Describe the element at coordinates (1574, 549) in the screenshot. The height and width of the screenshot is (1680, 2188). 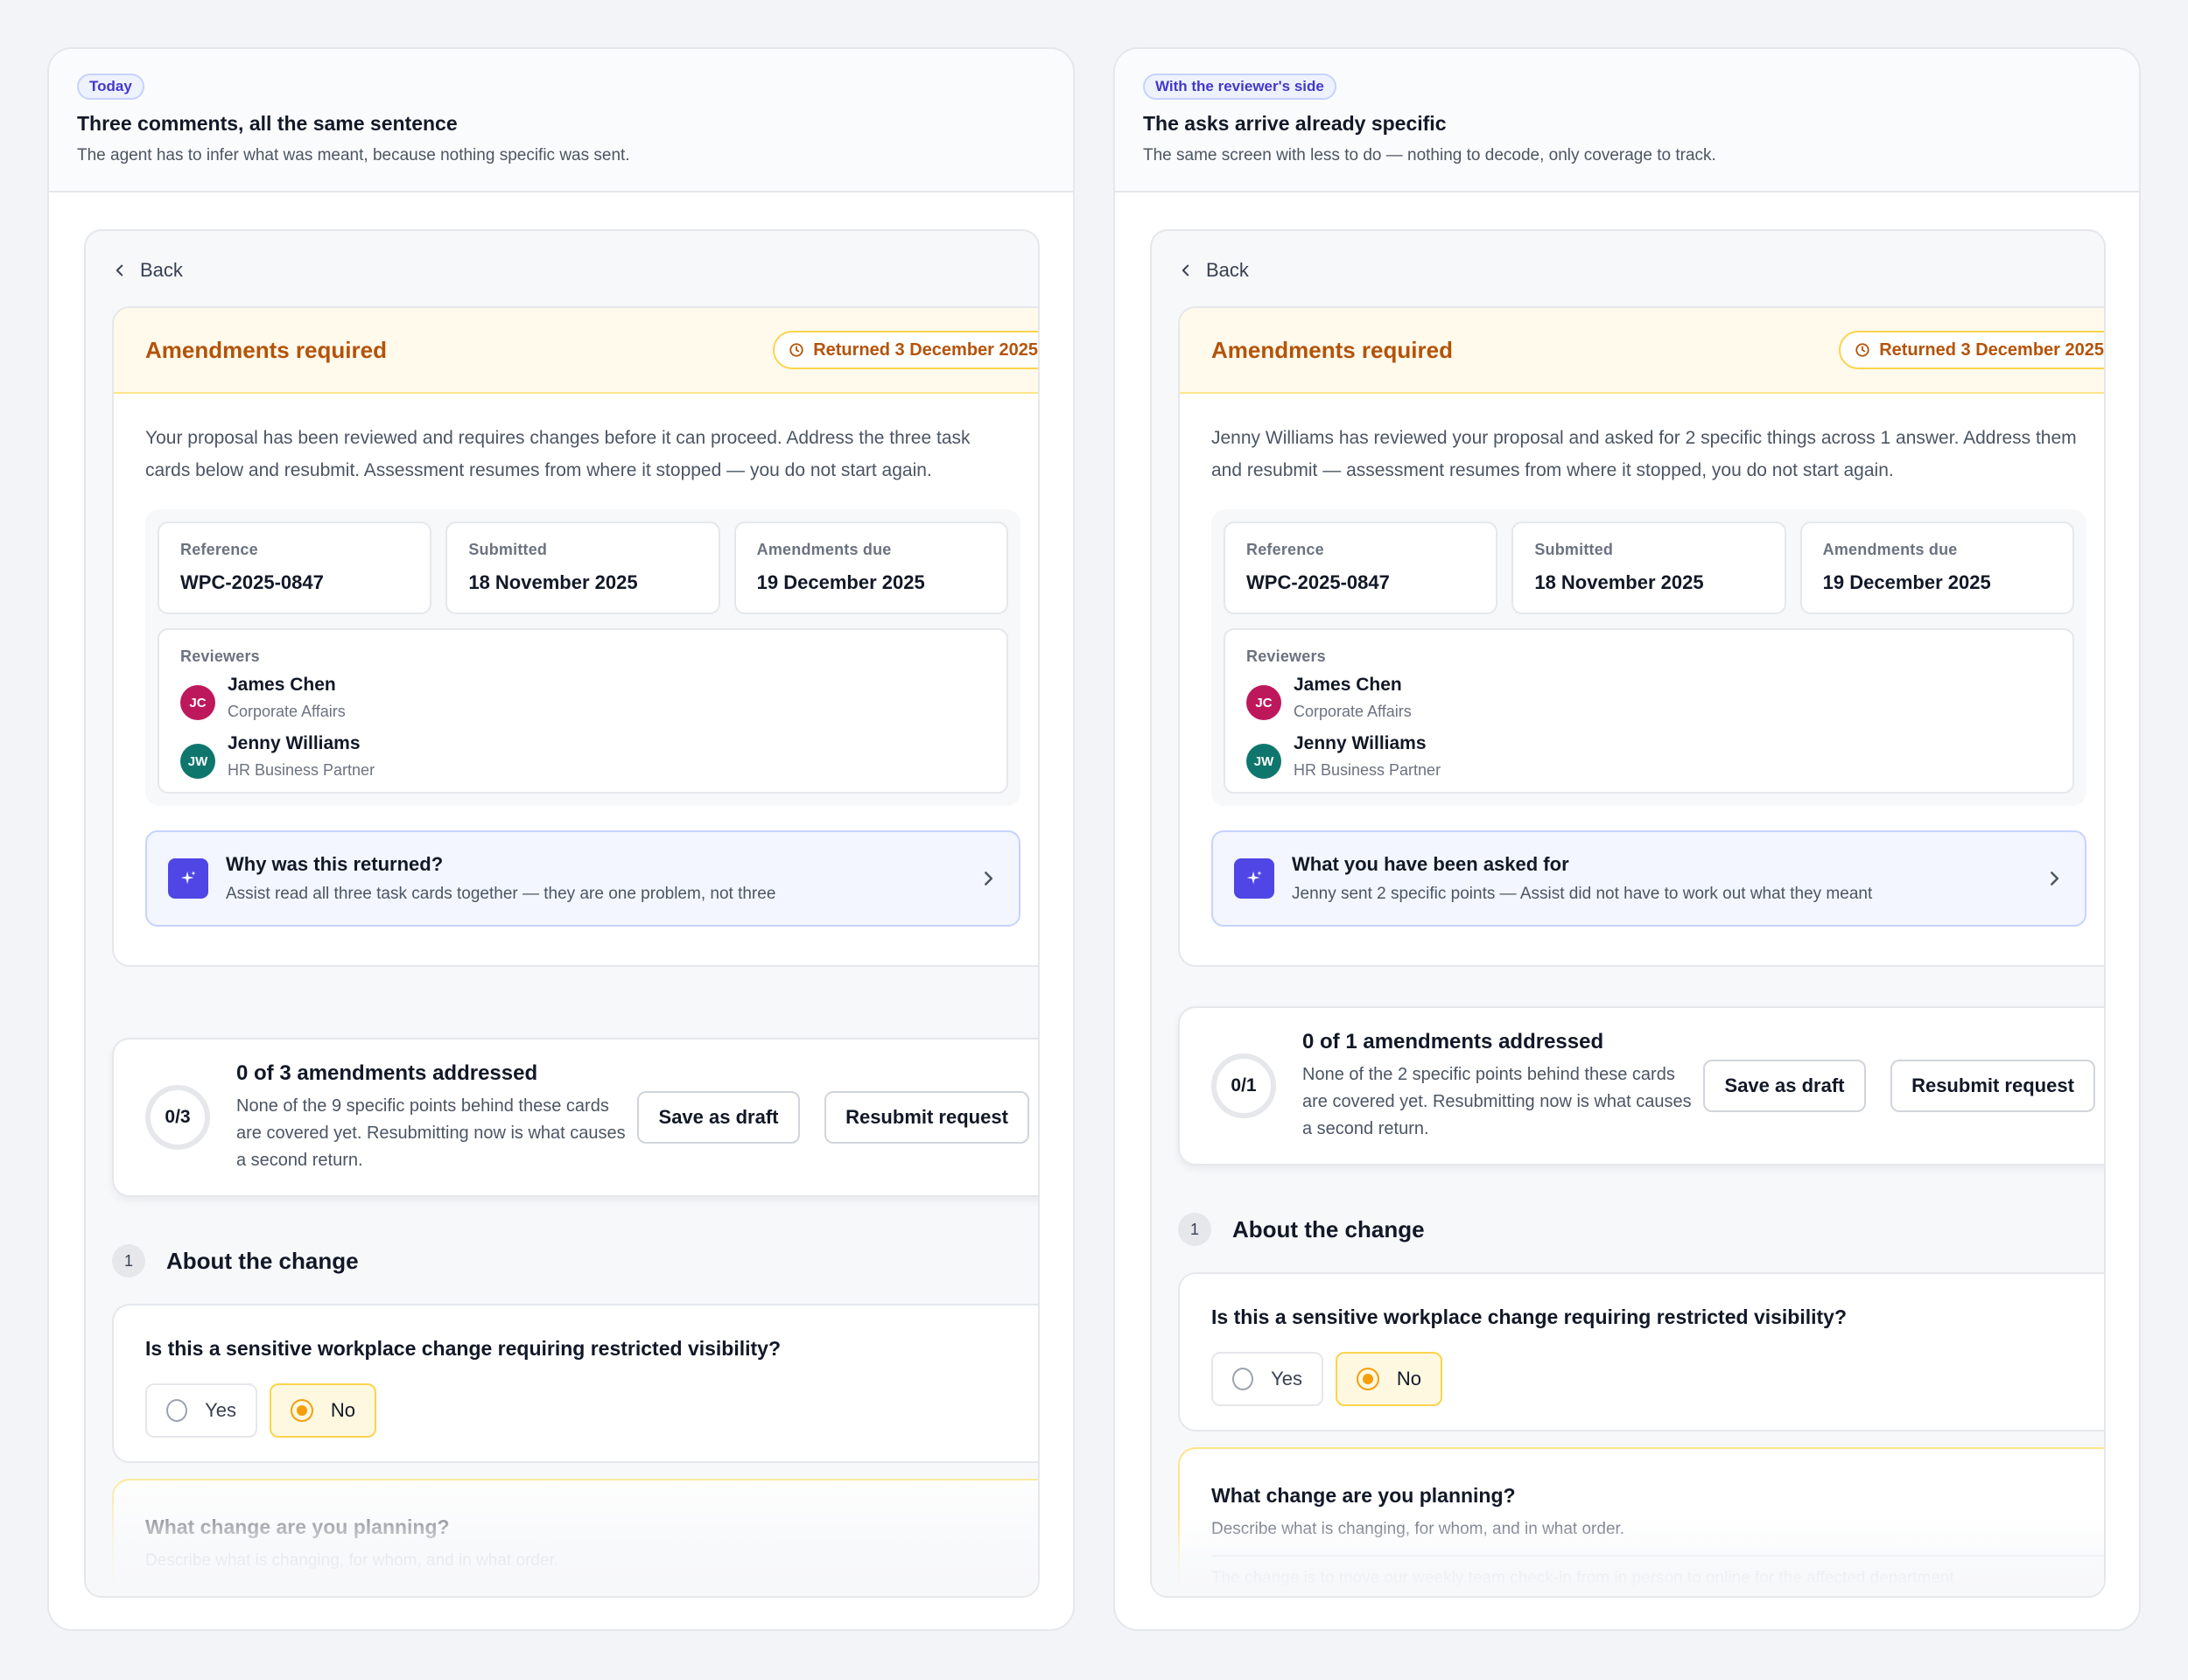
I see `meta-label: Submitted` at that location.